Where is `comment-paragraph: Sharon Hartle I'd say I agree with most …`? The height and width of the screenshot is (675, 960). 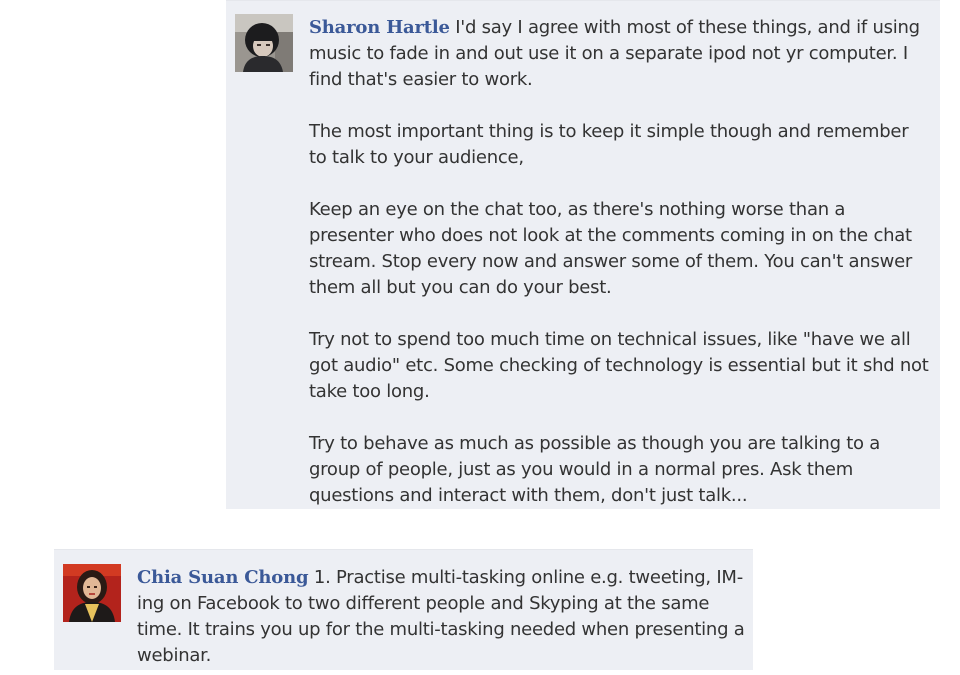 comment-paragraph: Sharon Hartle I'd say I agree with most … is located at coordinates (620, 54).